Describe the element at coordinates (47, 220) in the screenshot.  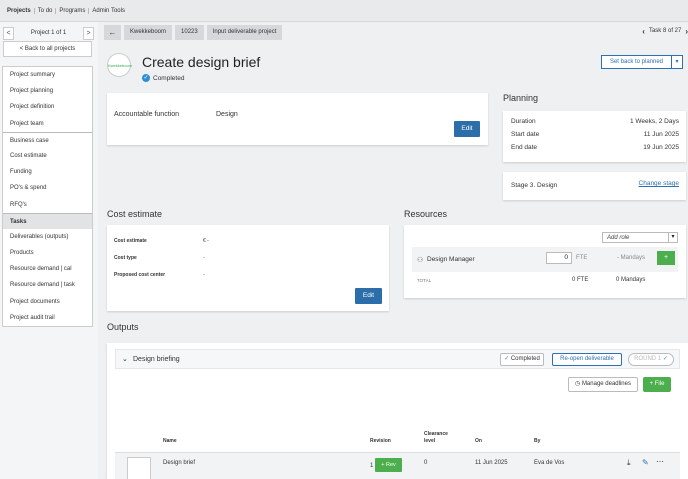
I see `sidebar-item-tasks: Tasks` at that location.